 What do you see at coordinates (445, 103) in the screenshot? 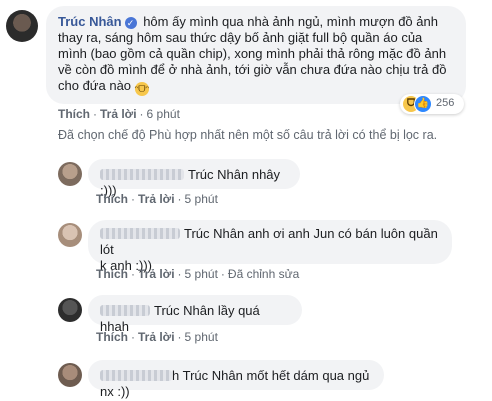
I see `reaction-count: 256` at bounding box center [445, 103].